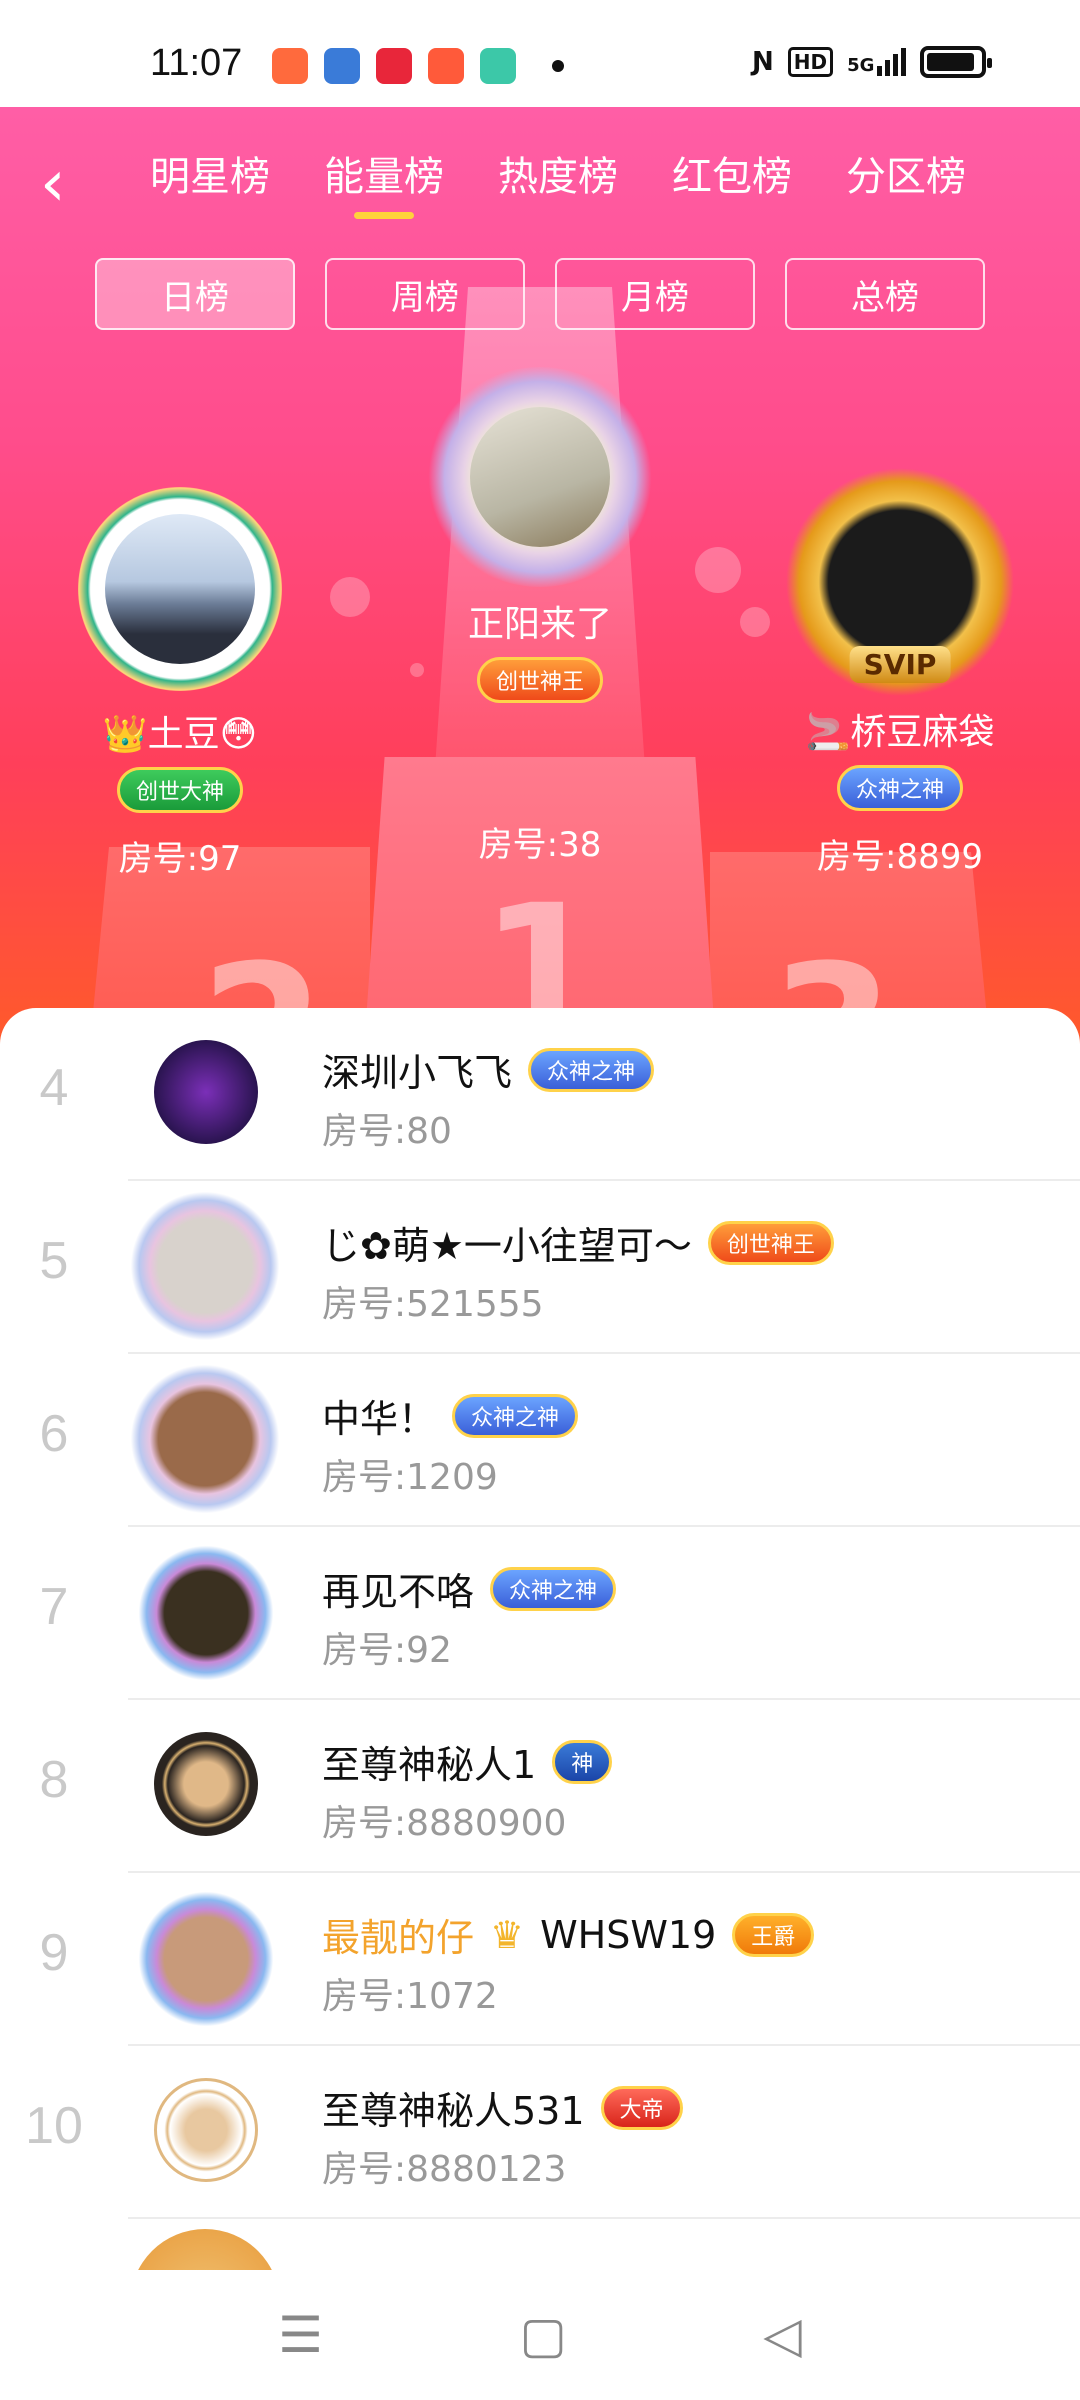 The width and height of the screenshot is (1080, 2400). What do you see at coordinates (861, 65) in the screenshot?
I see `network-type-label: 5G` at bounding box center [861, 65].